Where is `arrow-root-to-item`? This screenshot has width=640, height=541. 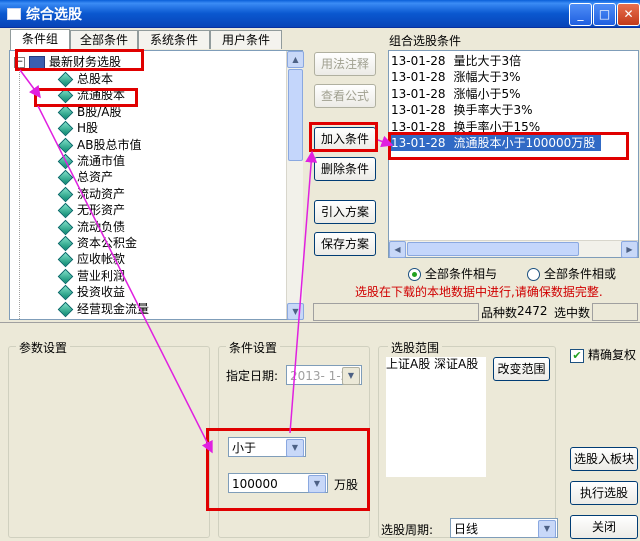 arrow-root-to-item is located at coordinates (30, 84).